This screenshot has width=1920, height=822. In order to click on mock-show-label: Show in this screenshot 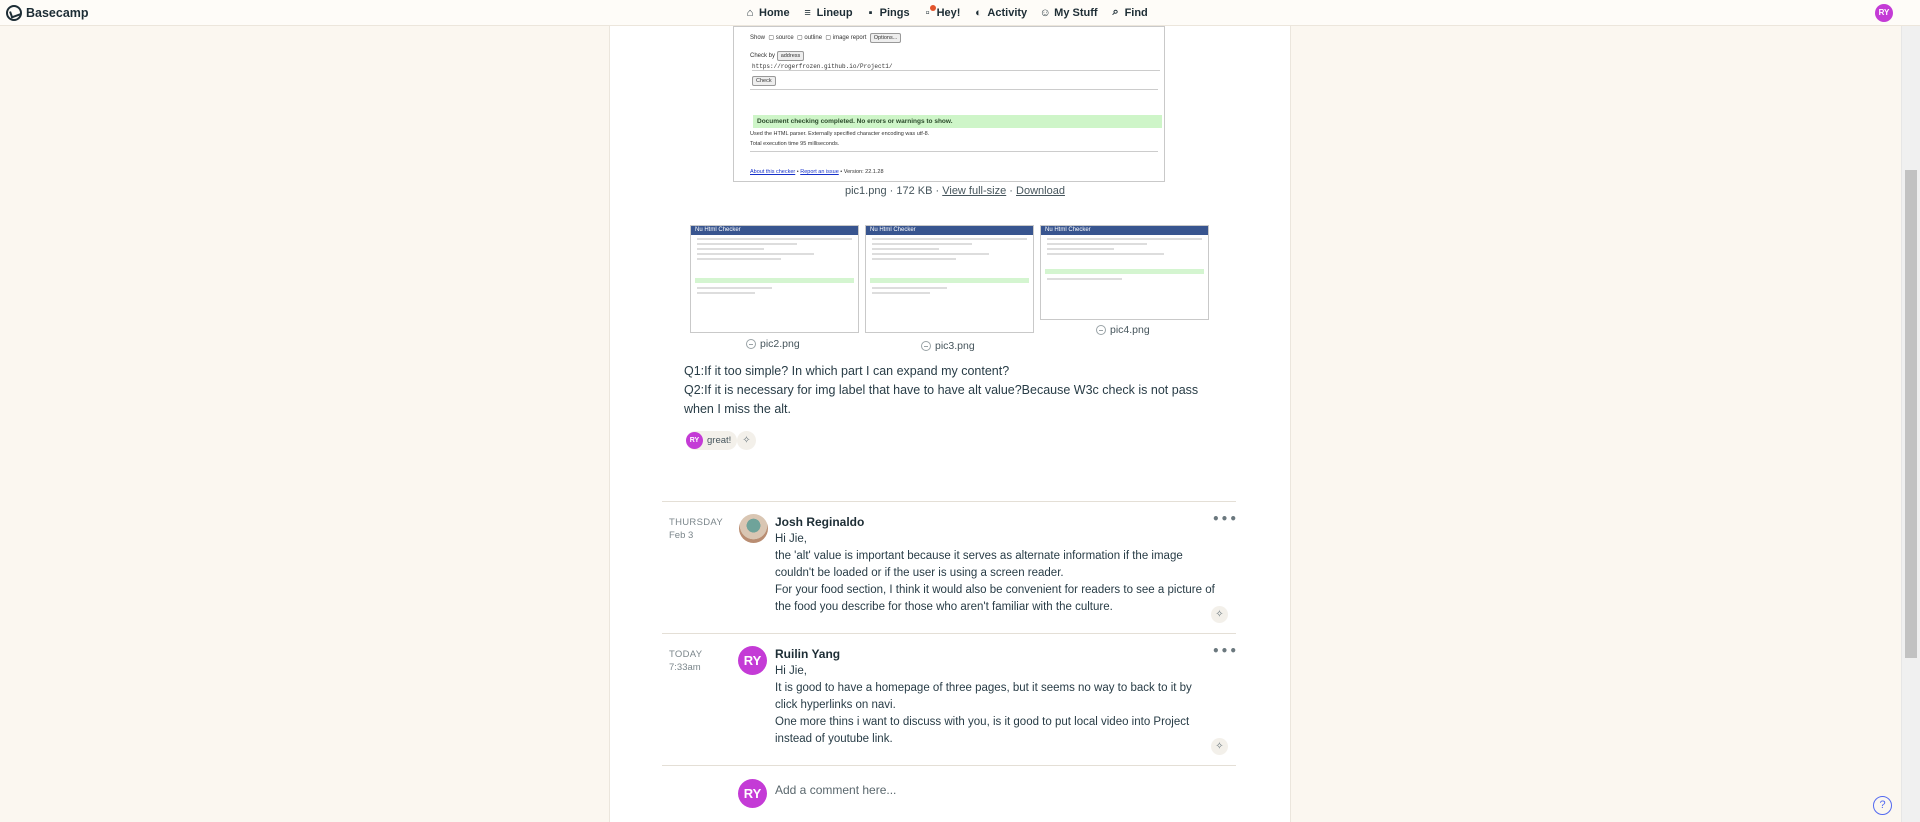, I will do `click(758, 38)`.